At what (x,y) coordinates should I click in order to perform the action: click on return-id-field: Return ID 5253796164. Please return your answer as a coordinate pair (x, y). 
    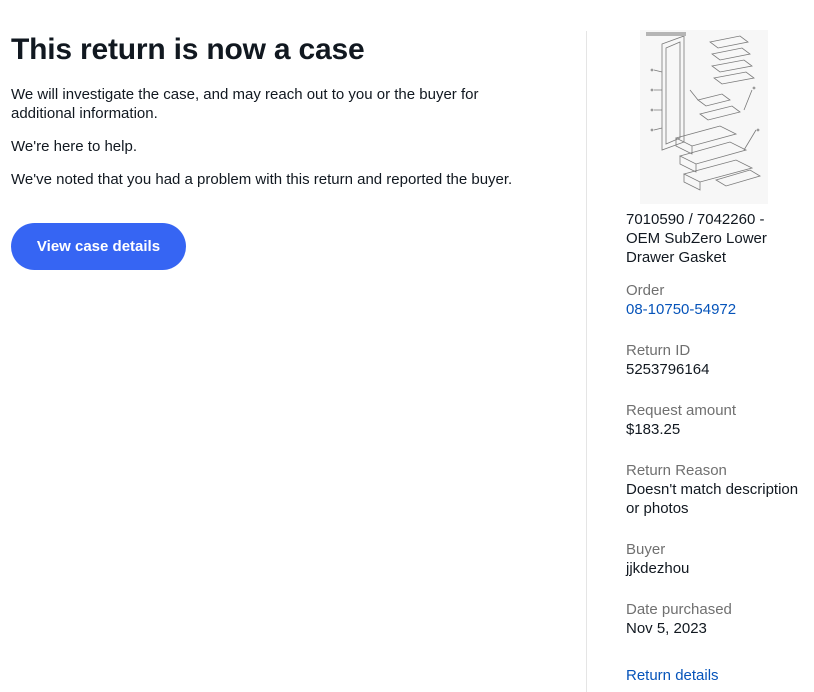
    Looking at the image, I should click on (716, 360).